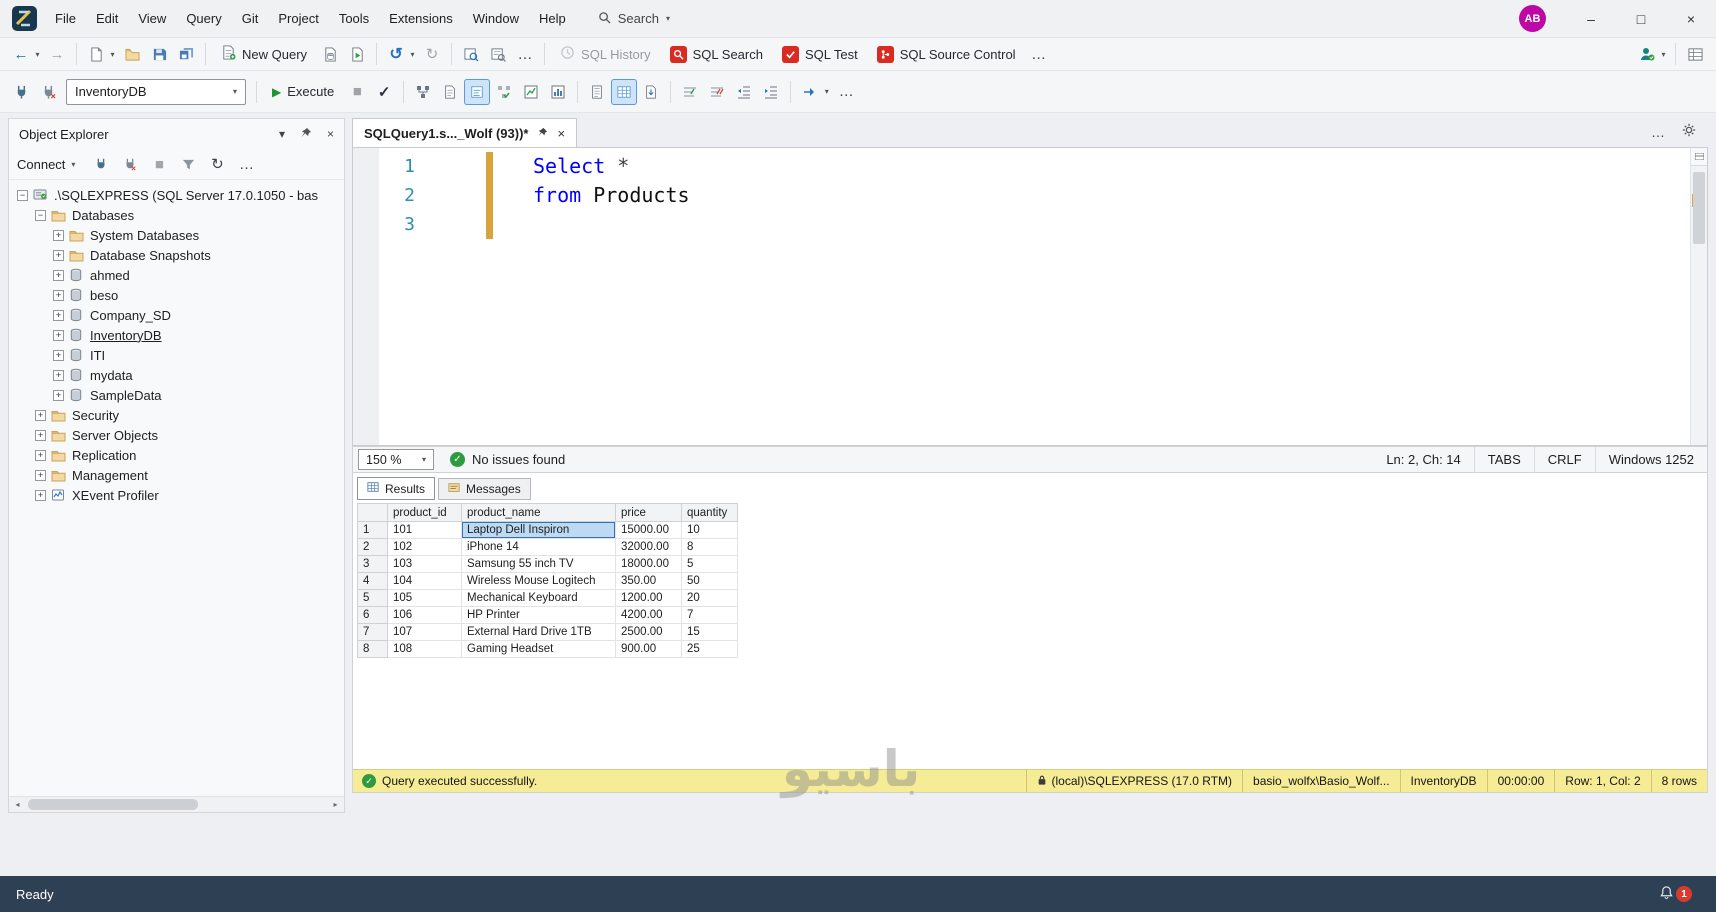 The image size is (1716, 912). Describe the element at coordinates (477, 91) in the screenshot. I see `intellisense-enabled-icon` at that location.